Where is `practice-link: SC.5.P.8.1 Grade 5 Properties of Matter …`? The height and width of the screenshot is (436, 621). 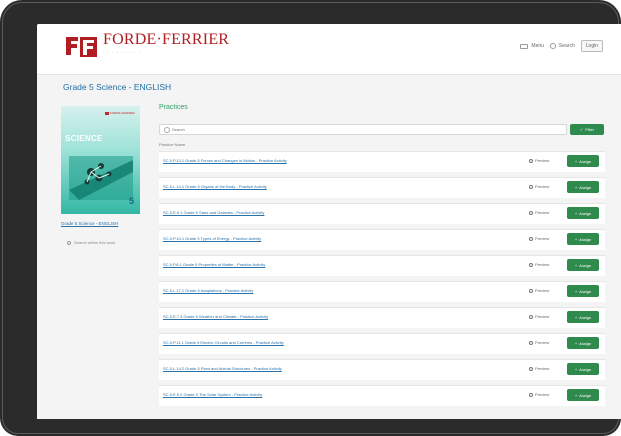 practice-link: SC.5.P.8.1 Grade 5 Properties of Matter … is located at coordinates (214, 264).